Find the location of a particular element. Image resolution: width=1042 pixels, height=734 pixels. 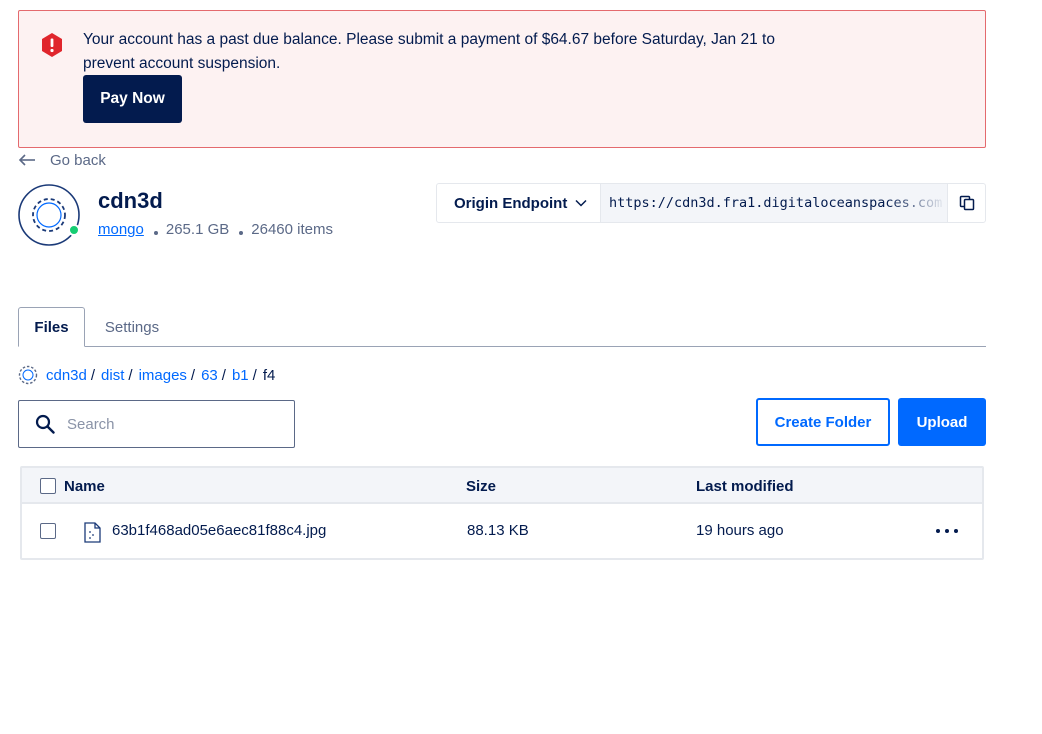

space-tabs: Files Settings is located at coordinates (502, 327).